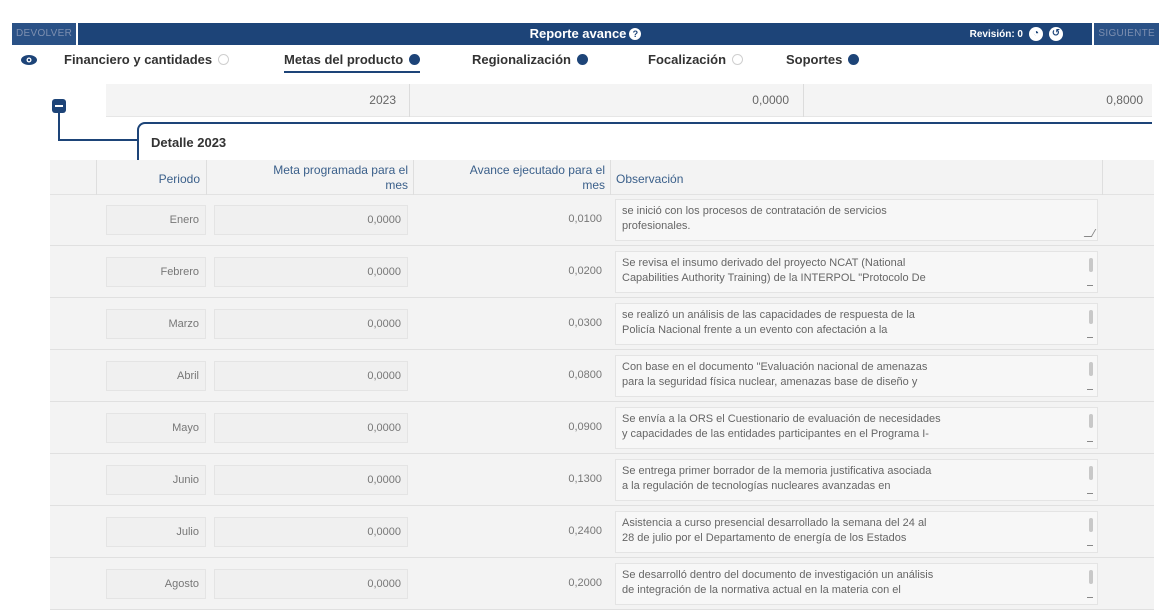  I want to click on tab-financiero: Financiero y cantidades, so click(147, 61).